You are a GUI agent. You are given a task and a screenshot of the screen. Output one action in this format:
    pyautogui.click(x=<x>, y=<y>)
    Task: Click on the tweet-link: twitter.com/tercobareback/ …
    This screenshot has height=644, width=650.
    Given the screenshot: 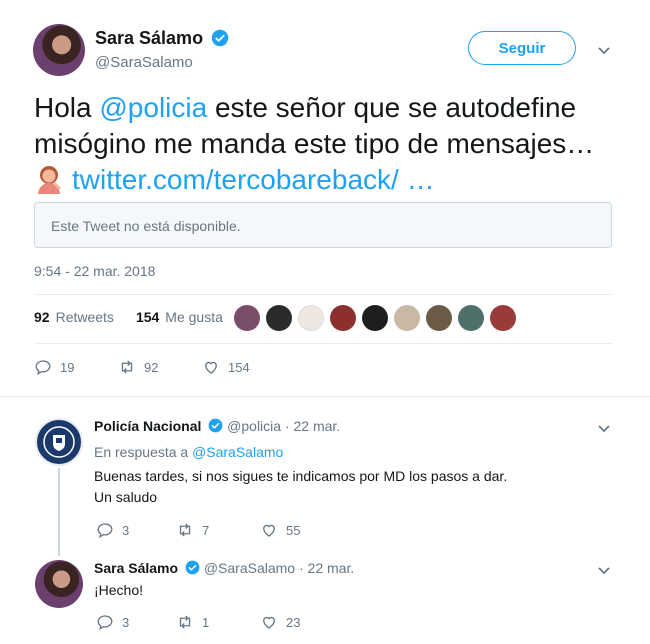 What is the action you would take?
    pyautogui.click(x=253, y=179)
    